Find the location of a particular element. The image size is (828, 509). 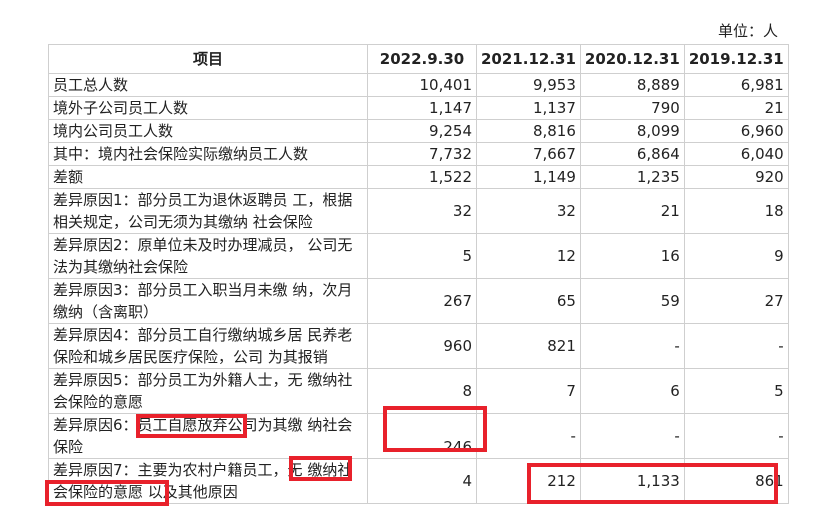

table-row: 差异原因3：部分员工入职当月未缴 纳，次月缴纳（含离职） 267 65 59 27 is located at coordinates (418, 301).